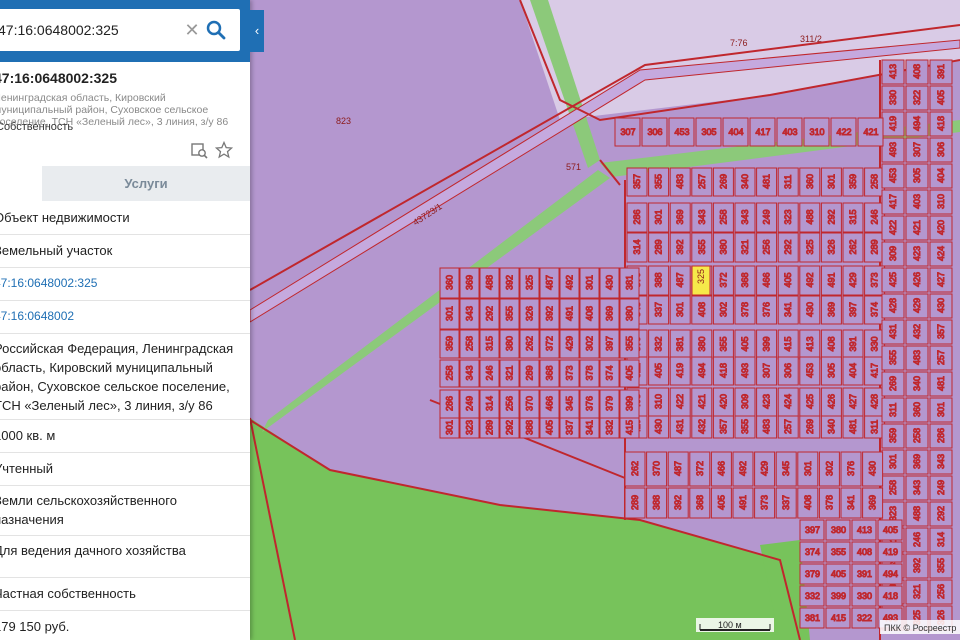 Image resolution: width=960 pixels, height=640 pixels. What do you see at coordinates (893, 383) in the screenshot?
I see `parcel-label: 269` at bounding box center [893, 383].